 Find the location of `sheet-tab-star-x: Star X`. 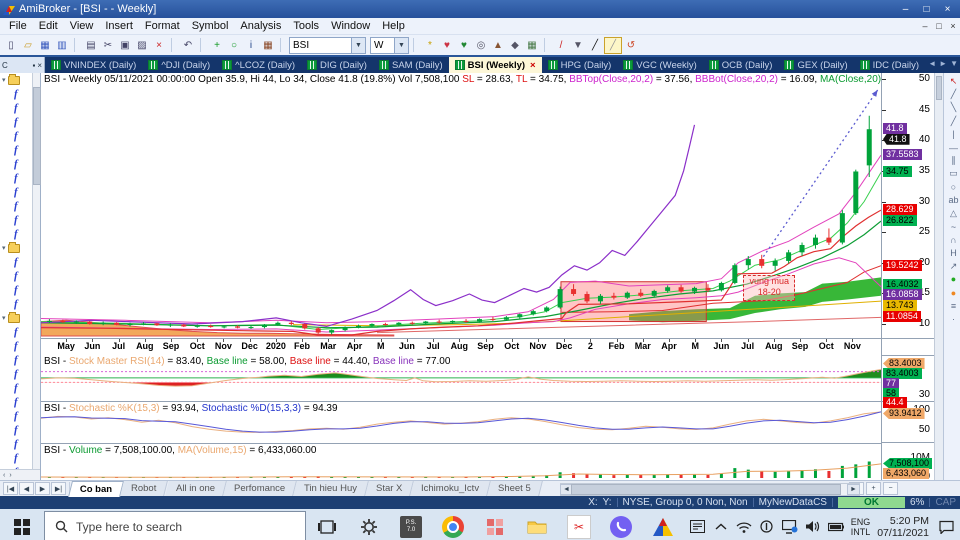

sheet-tab-star-x: Star X is located at coordinates (390, 488).